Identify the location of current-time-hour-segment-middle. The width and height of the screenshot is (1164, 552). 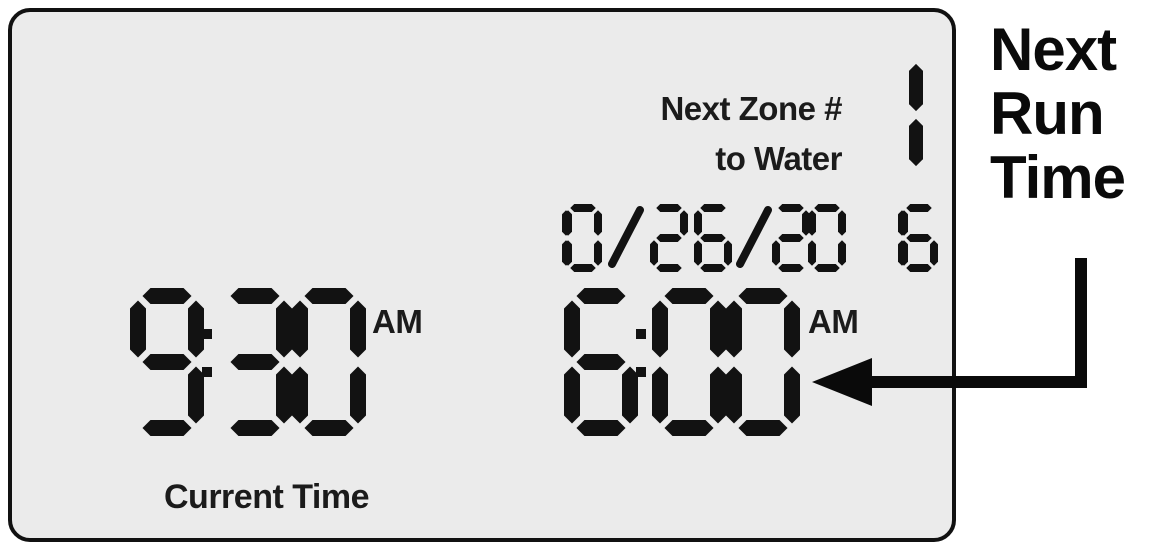
(167, 362).